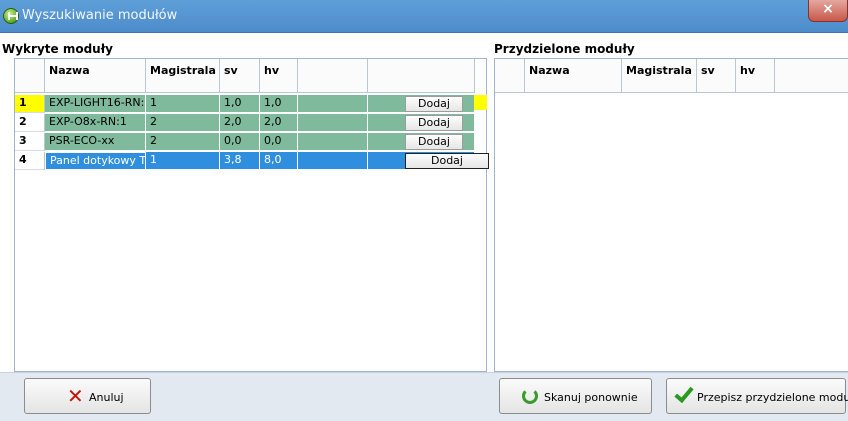 This screenshot has height=421, width=848. I want to click on cell-hv: 2,0, so click(279, 123).